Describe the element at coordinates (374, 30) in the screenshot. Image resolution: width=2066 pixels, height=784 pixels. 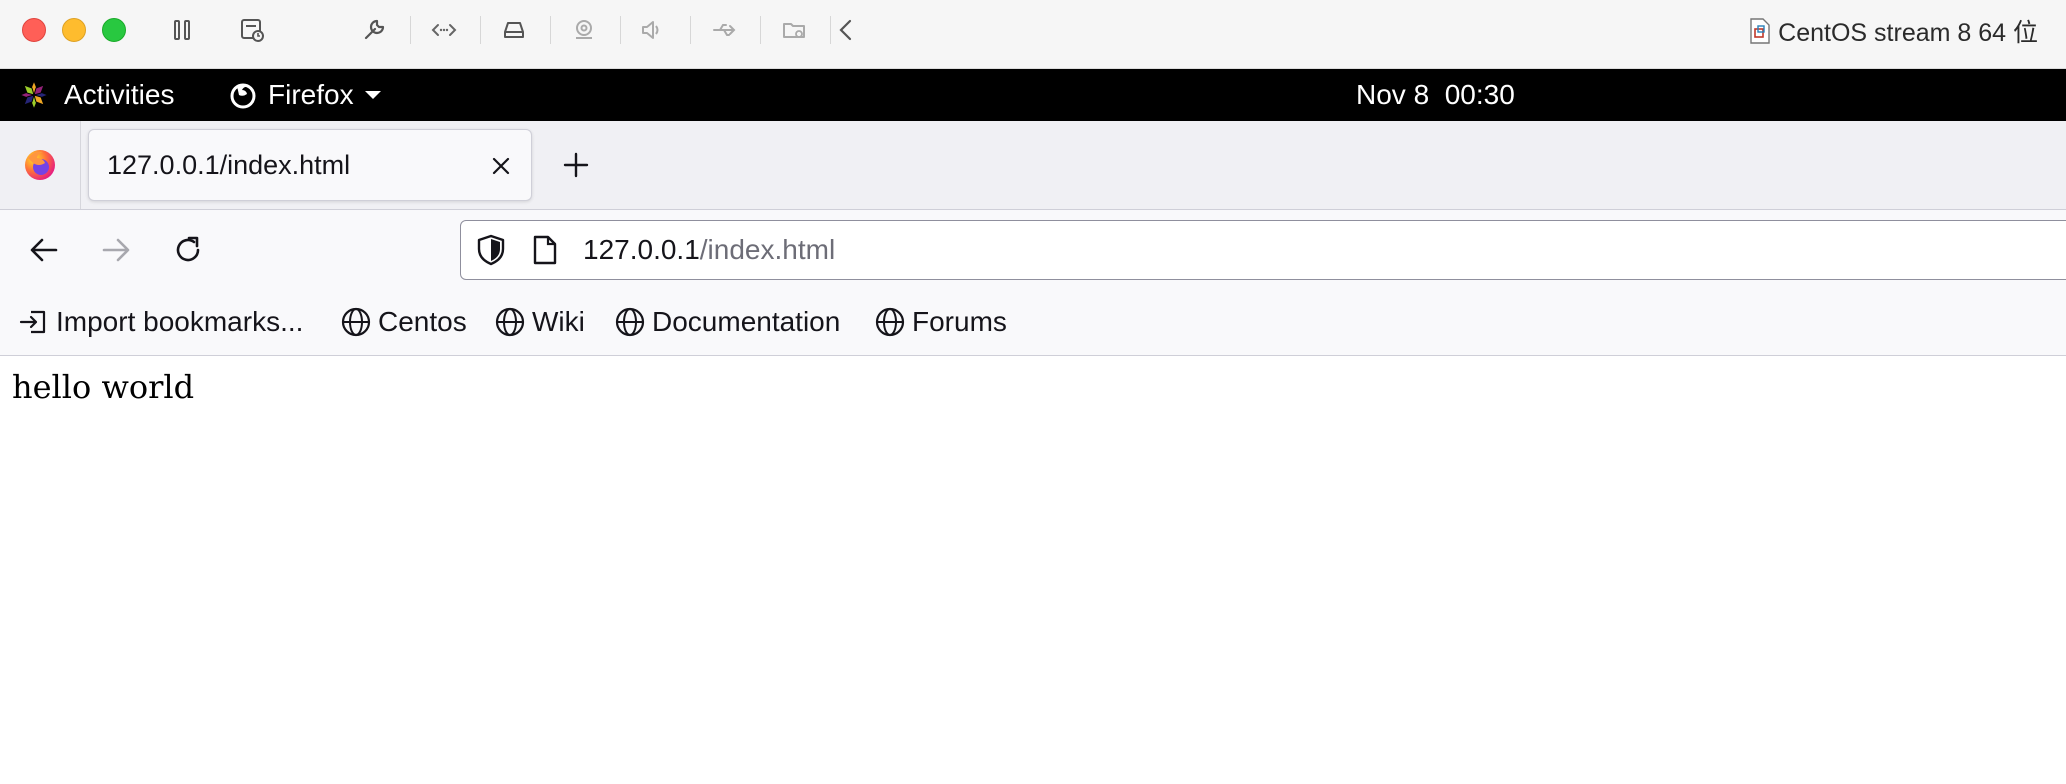
I see `wrench-icon` at that location.